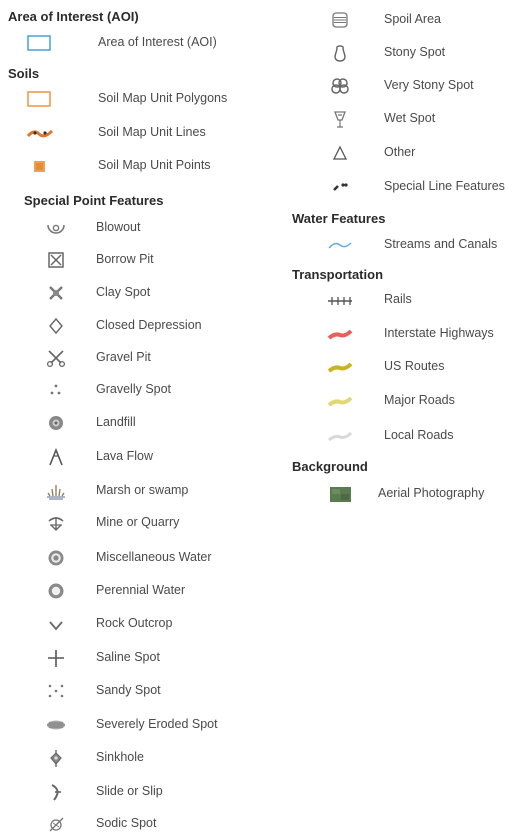  I want to click on legend-item-perennial-water: Perennial Water, so click(135, 591).